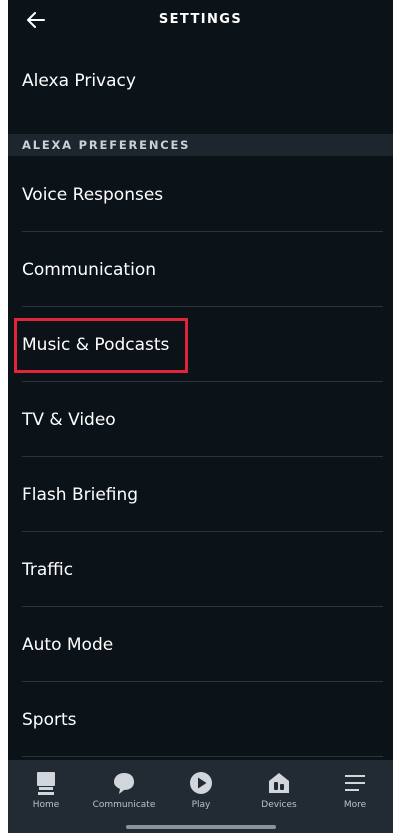 The width and height of the screenshot is (393, 833). Describe the element at coordinates (200, 145) in the screenshot. I see `section-header-alexa-preferences: ALEXA PREFERENCES` at that location.